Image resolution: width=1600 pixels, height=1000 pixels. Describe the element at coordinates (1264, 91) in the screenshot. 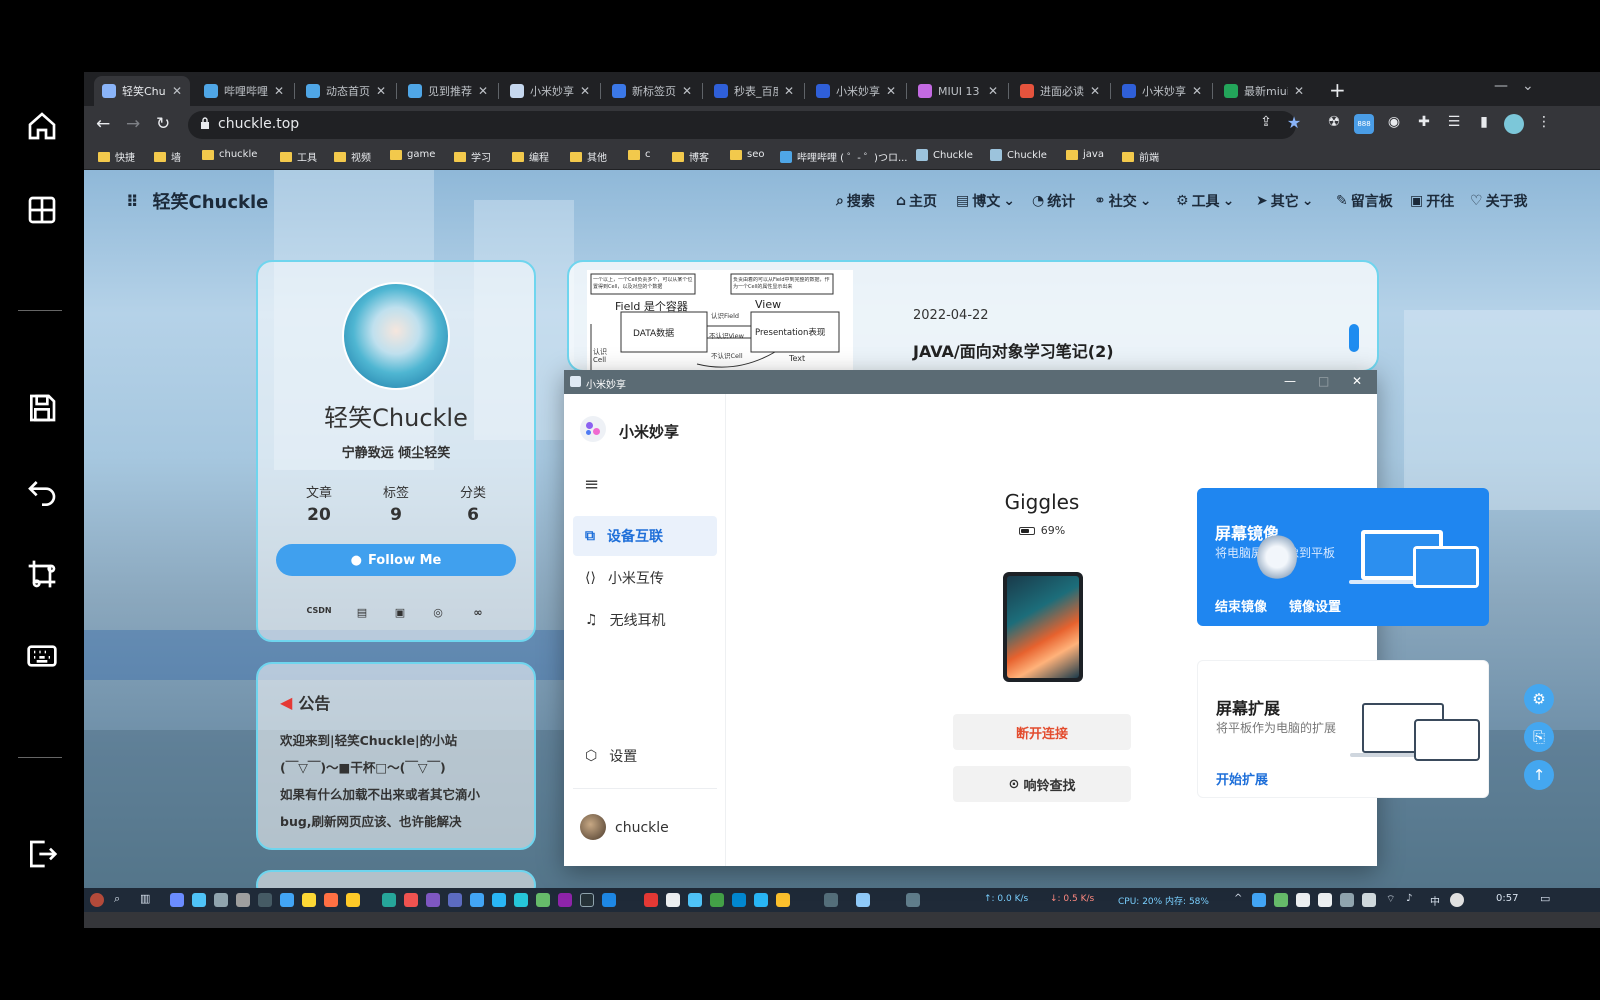

I see `tab: 最新miui ✕` at that location.